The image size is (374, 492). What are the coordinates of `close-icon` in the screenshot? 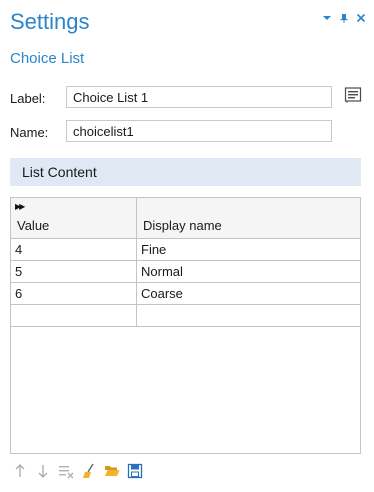 It's located at (361, 18).